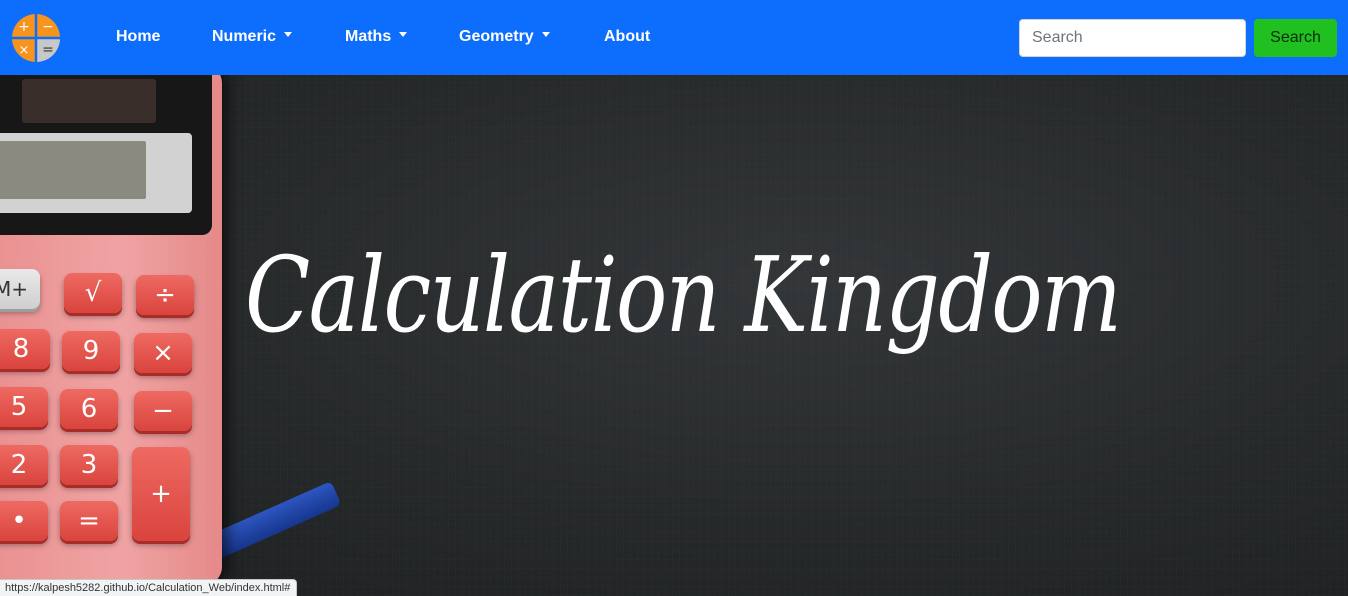 The width and height of the screenshot is (1348, 596). I want to click on search-input, so click(1132, 38).